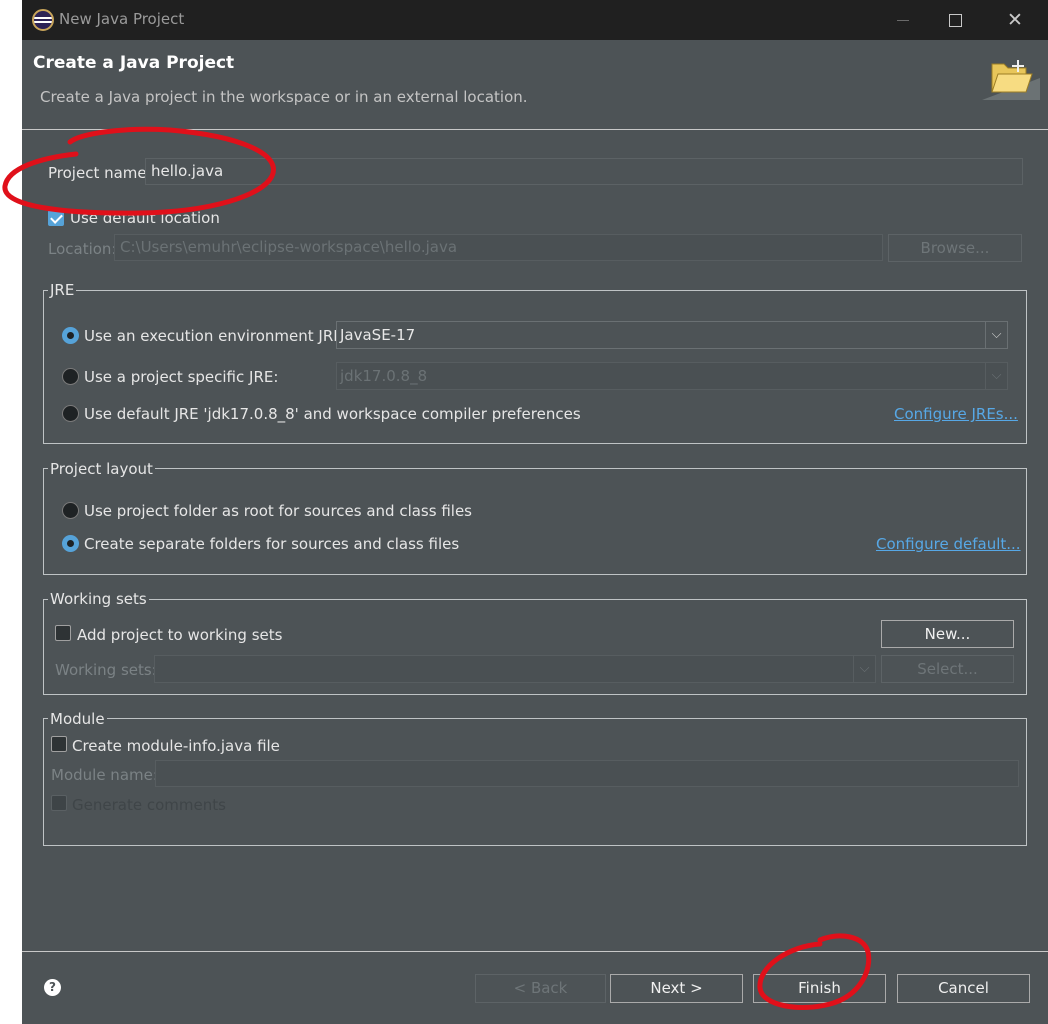  What do you see at coordinates (535, 521) in the screenshot?
I see `project-layout-group` at bounding box center [535, 521].